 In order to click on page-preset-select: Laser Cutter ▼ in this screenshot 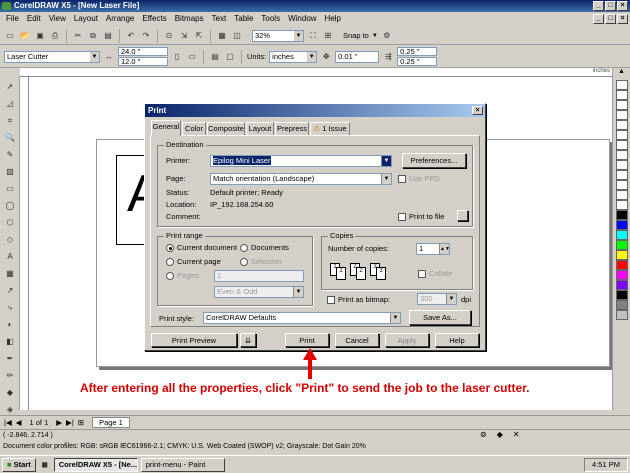, I will do `click(52, 56)`.